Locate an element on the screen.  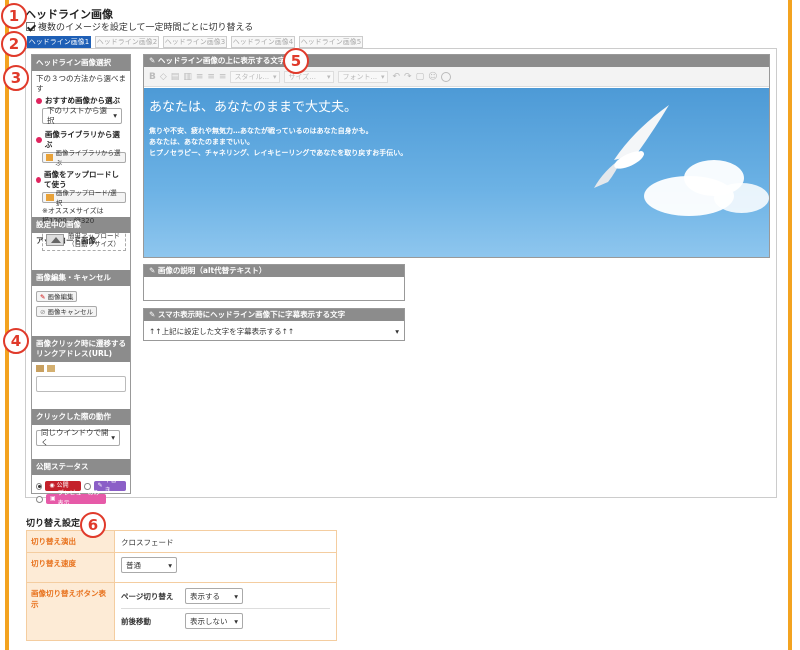
speed-label: 切り替え速度 is located at coordinates (70, 567).